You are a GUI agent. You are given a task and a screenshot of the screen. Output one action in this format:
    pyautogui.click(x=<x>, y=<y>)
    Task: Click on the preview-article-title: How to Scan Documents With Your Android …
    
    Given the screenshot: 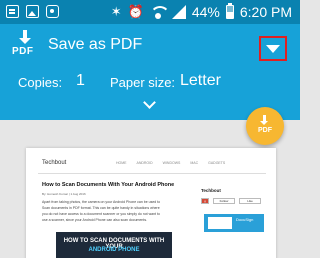 What is the action you would take?
    pyautogui.click(x=108, y=185)
    